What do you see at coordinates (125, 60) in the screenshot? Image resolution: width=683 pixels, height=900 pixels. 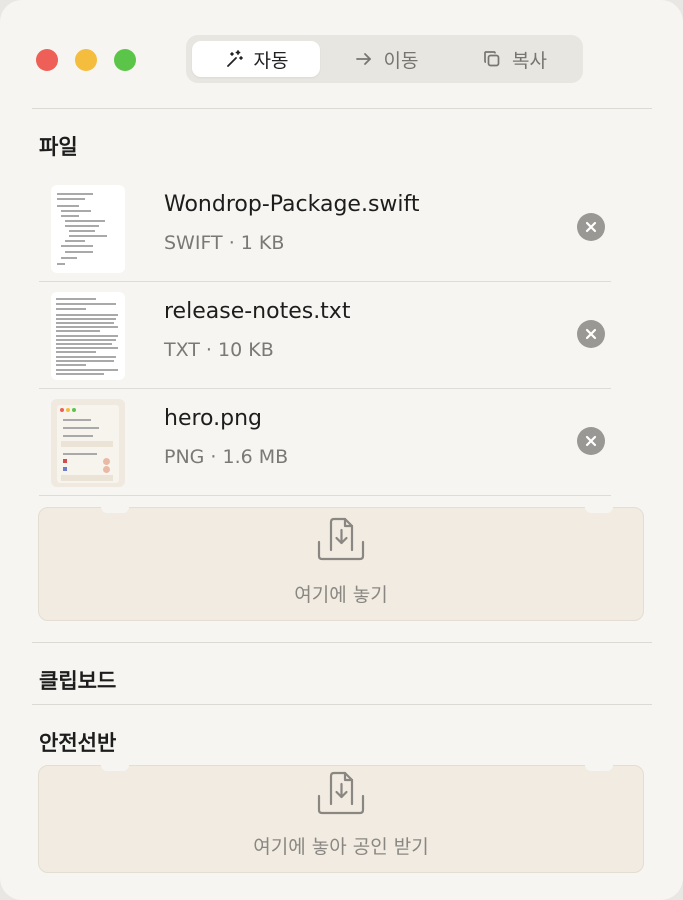 I see `zoom-window-button` at bounding box center [125, 60].